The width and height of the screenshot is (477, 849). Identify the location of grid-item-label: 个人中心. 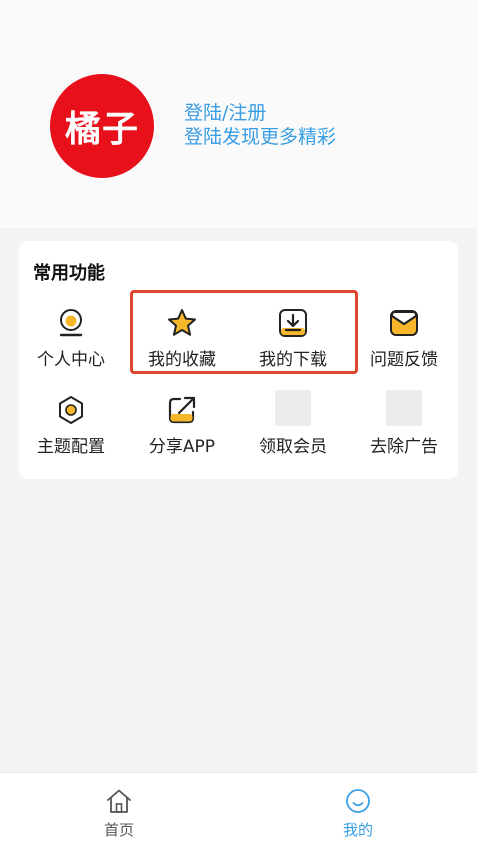
(71, 360).